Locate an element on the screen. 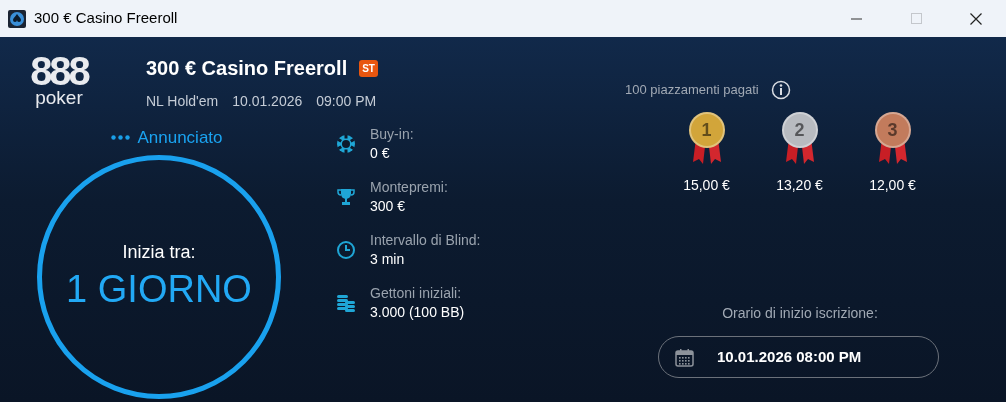 This screenshot has width=1006, height=402. registration-label: Orario di inizio iscrizione: is located at coordinates (800, 313).